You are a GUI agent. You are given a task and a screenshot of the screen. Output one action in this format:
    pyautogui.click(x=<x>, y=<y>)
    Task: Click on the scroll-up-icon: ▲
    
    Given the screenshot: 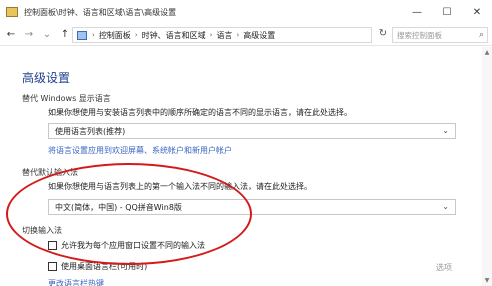 What is the action you would take?
    pyautogui.click(x=487, y=52)
    